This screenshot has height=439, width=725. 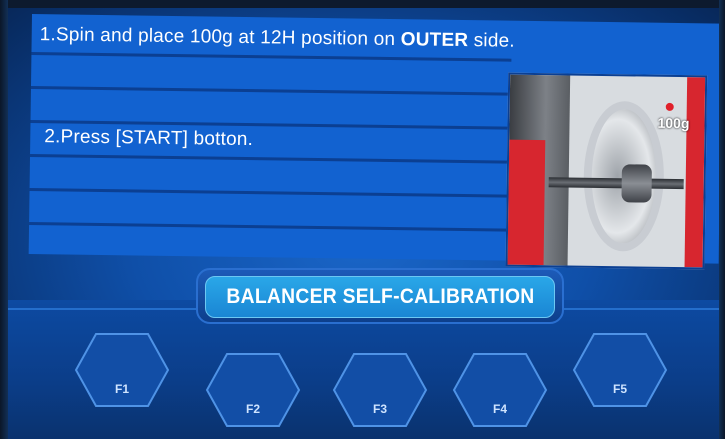 What do you see at coordinates (362, 4) in the screenshot?
I see `screen-bezel-top` at bounding box center [362, 4].